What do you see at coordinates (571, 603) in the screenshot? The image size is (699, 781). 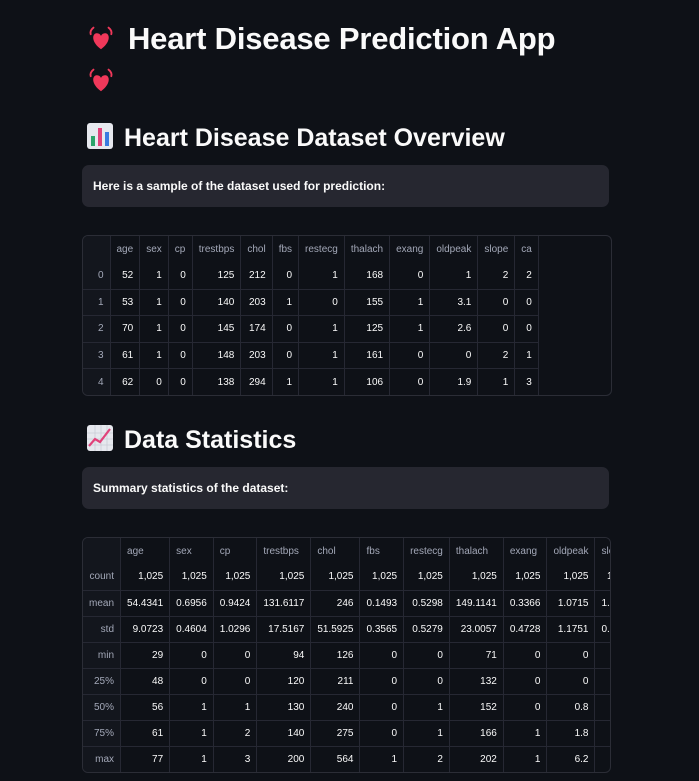 I see `table-cell: 1.0715` at bounding box center [571, 603].